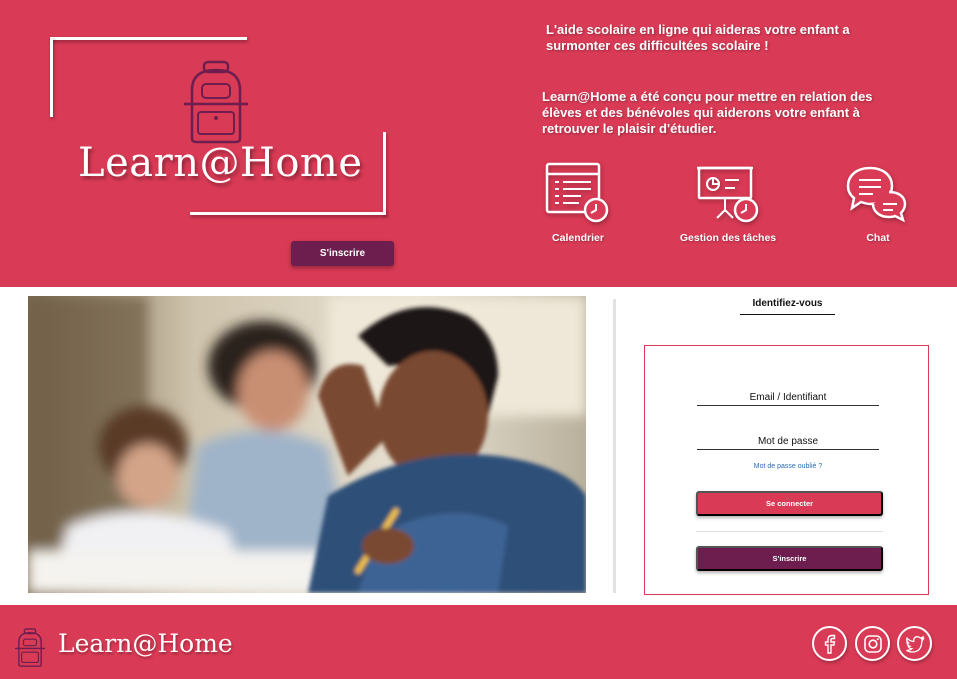 The height and width of the screenshot is (679, 957). I want to click on feature-chat: Chat, so click(878, 203).